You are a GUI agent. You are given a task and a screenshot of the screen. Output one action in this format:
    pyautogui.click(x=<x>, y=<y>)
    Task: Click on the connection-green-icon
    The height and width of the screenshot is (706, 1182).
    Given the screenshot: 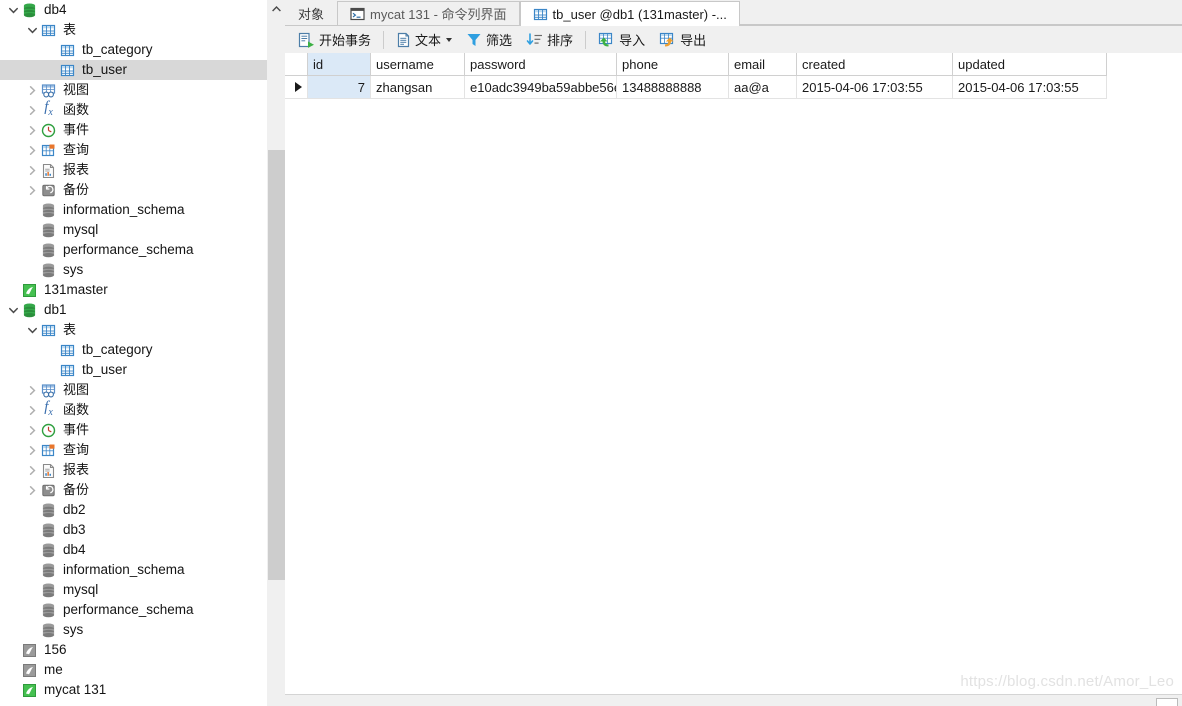 What is the action you would take?
    pyautogui.click(x=29, y=290)
    